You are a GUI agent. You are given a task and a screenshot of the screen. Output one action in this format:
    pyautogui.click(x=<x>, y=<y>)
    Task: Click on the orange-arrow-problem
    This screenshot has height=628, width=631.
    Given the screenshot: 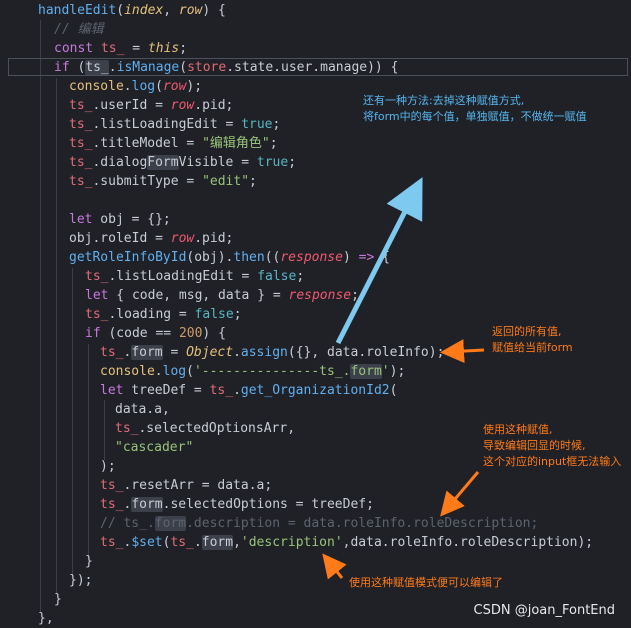 What is the action you would take?
    pyautogui.click(x=460, y=494)
    